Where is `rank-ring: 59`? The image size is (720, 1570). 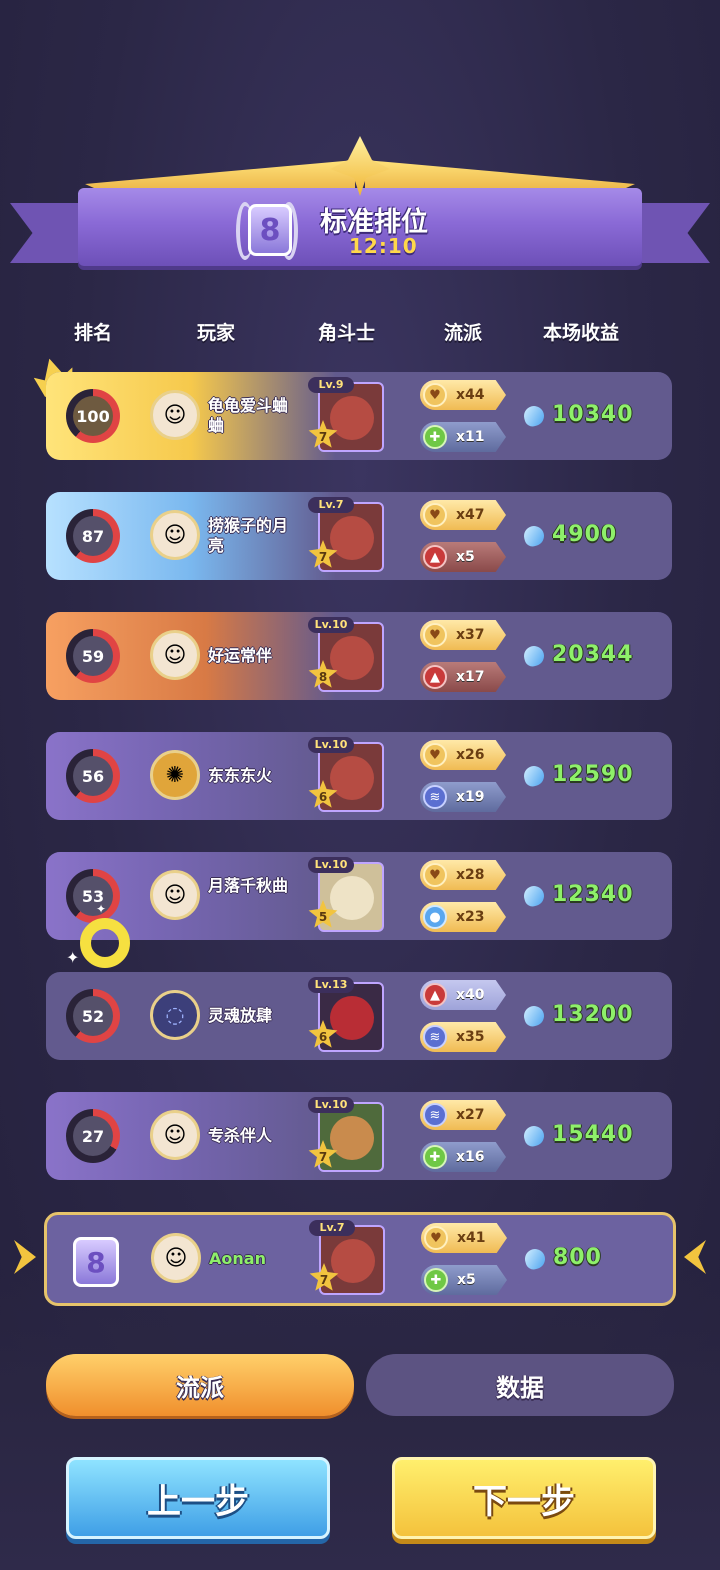 rank-ring: 59 is located at coordinates (93, 656).